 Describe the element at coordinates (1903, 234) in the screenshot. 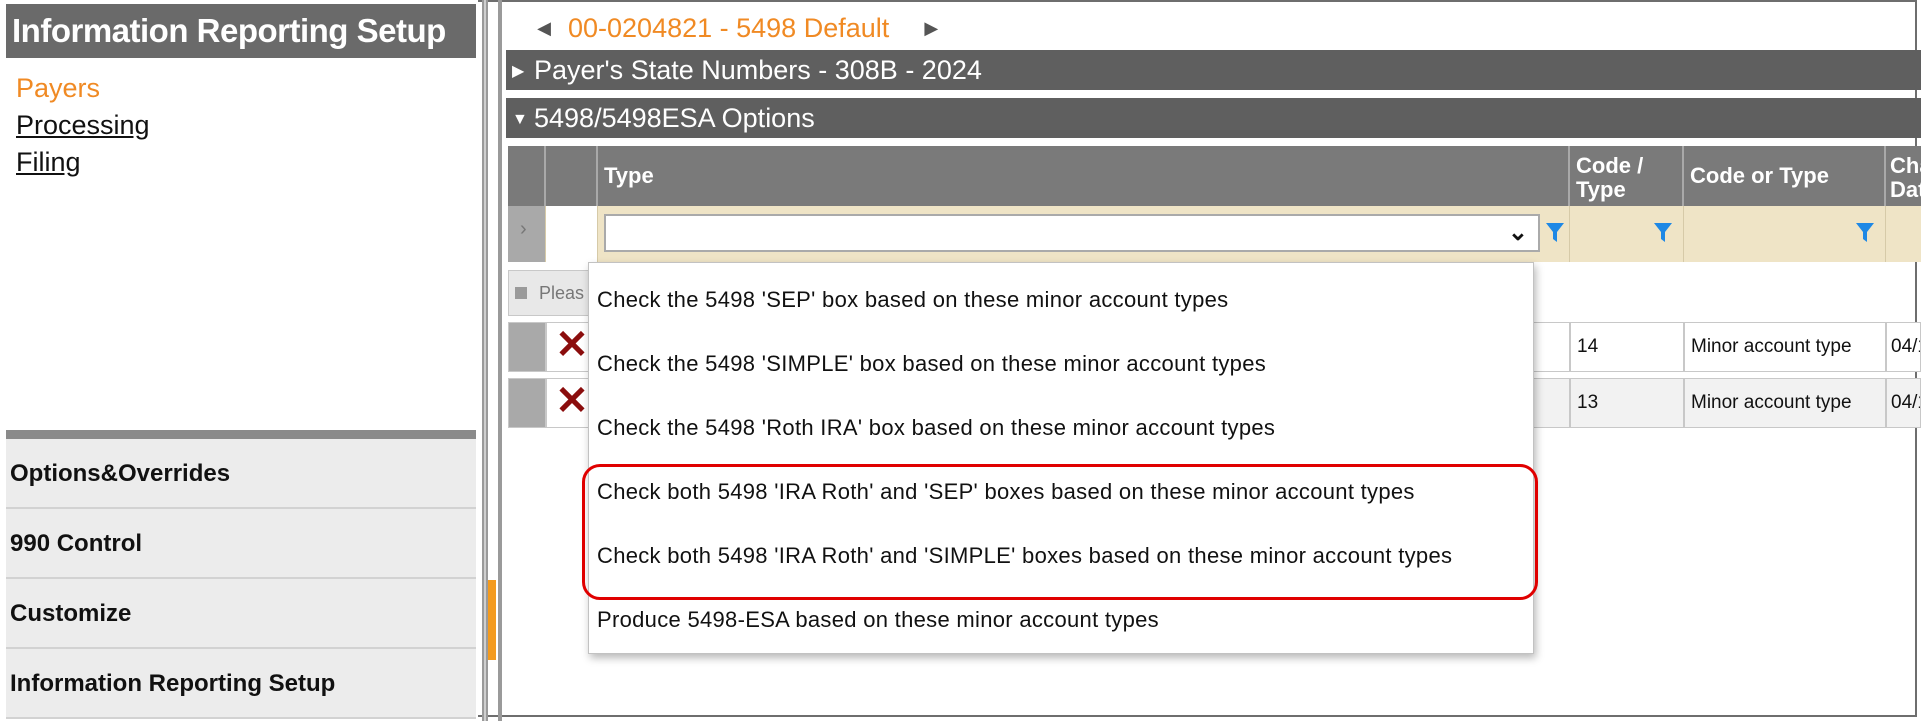

I see `change-date-filter-cell` at that location.